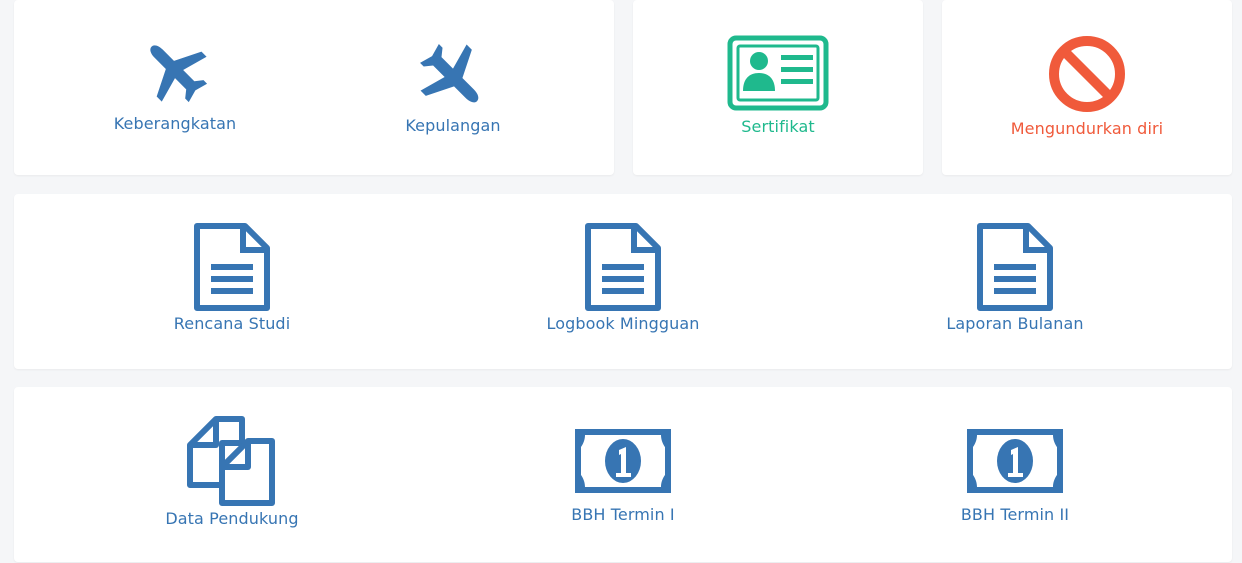  What do you see at coordinates (232, 323) in the screenshot?
I see `report-label: Rencana Studi` at bounding box center [232, 323].